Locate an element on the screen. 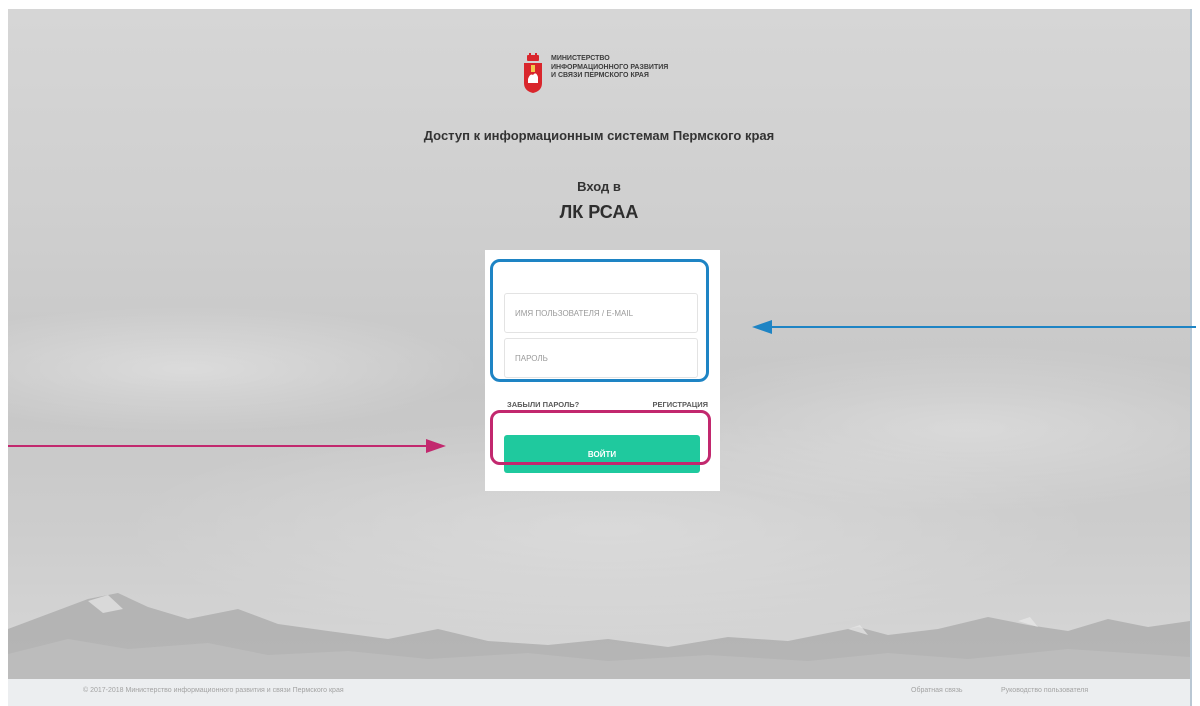 The image size is (1200, 706). credentials-highlight is located at coordinates (599, 320).